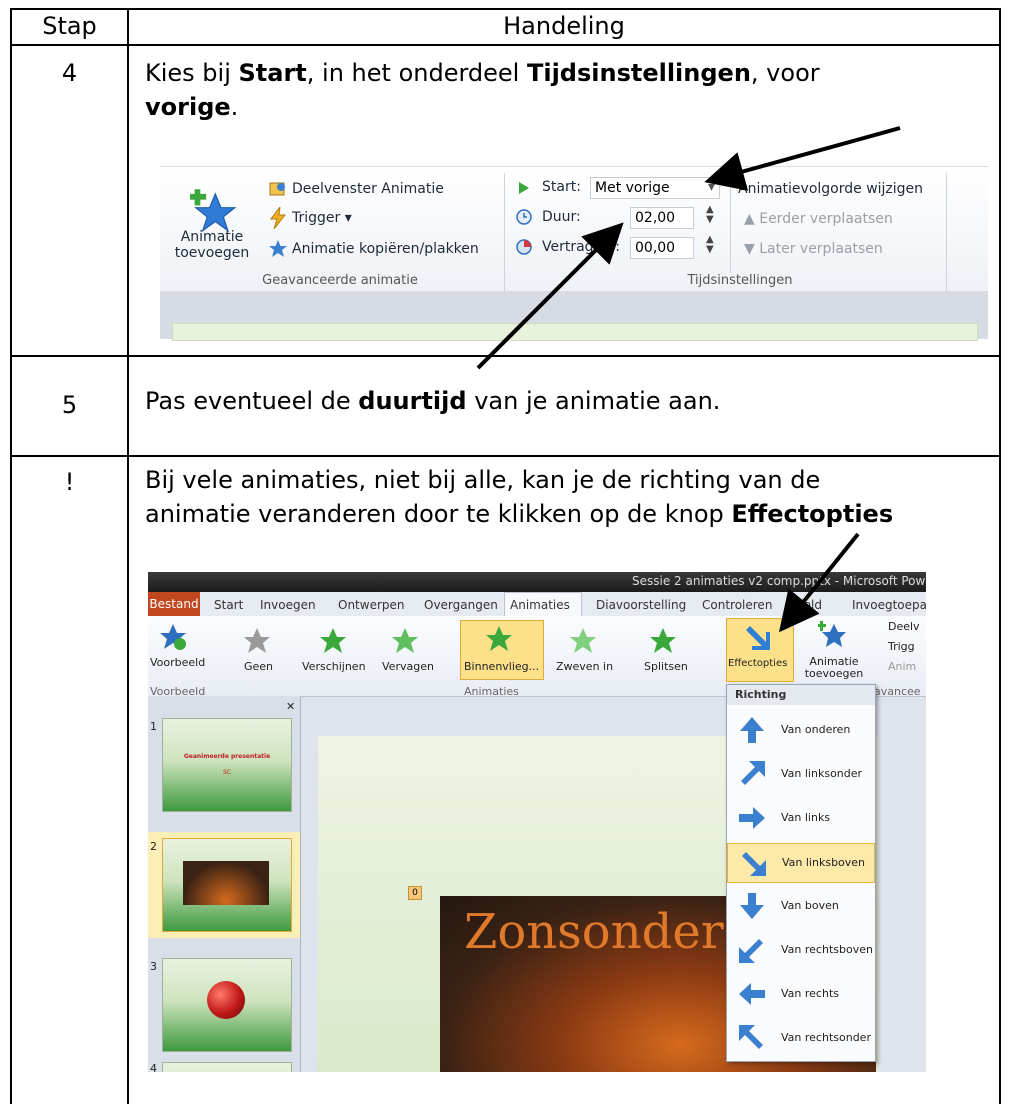 Image resolution: width=1014 pixels, height=1104 pixels. Describe the element at coordinates (153, 846) in the screenshot. I see `thumb-number: 2` at that location.